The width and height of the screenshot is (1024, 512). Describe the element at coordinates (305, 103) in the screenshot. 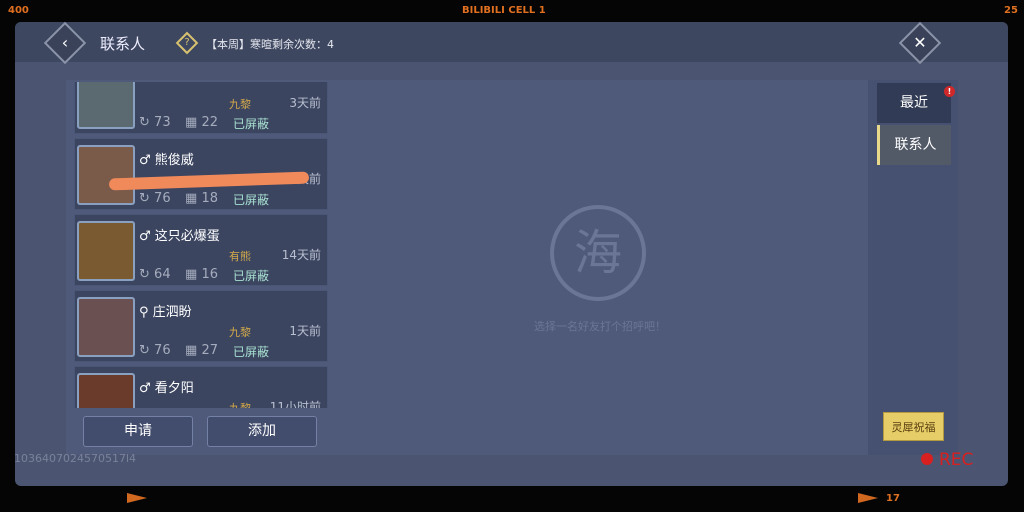

I see `last-online: 3天前` at that location.